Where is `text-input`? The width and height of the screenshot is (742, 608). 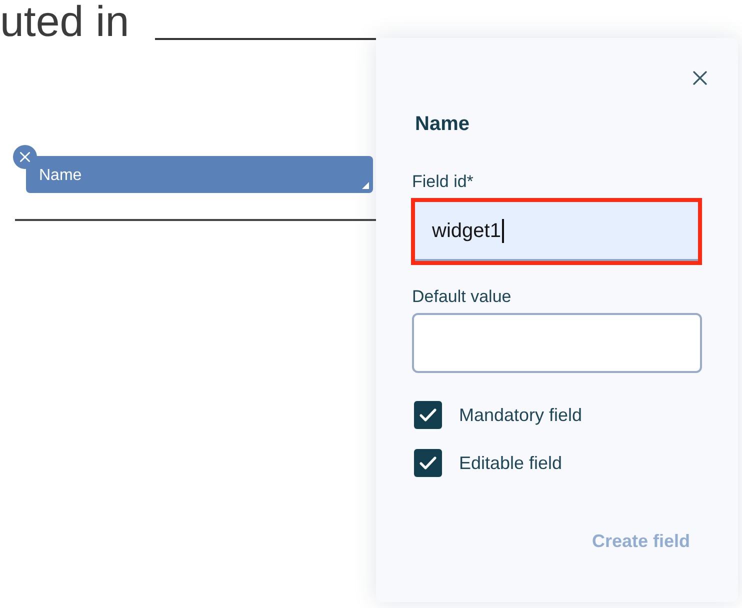 text-input is located at coordinates (557, 343).